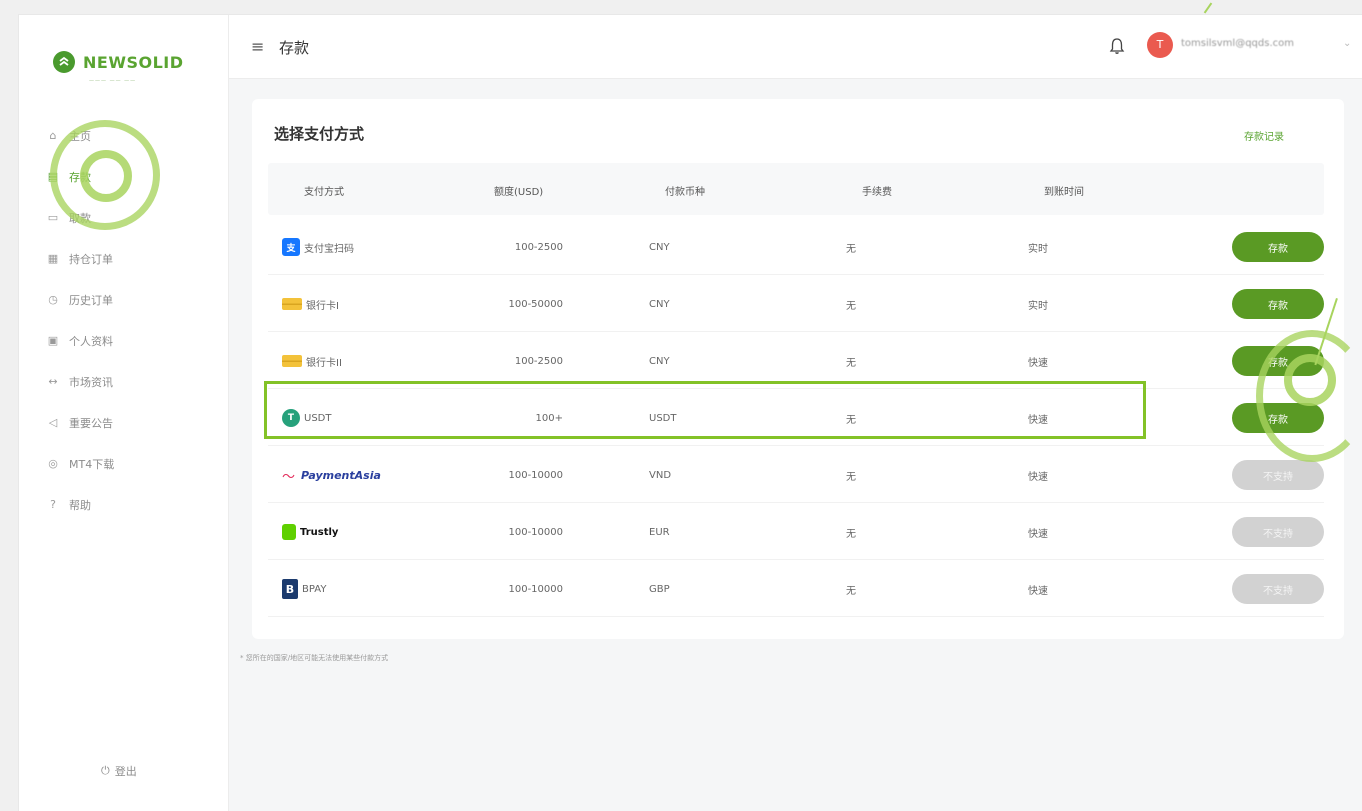  Describe the element at coordinates (659, 589) in the screenshot. I see `currency-cell: GBP` at that location.